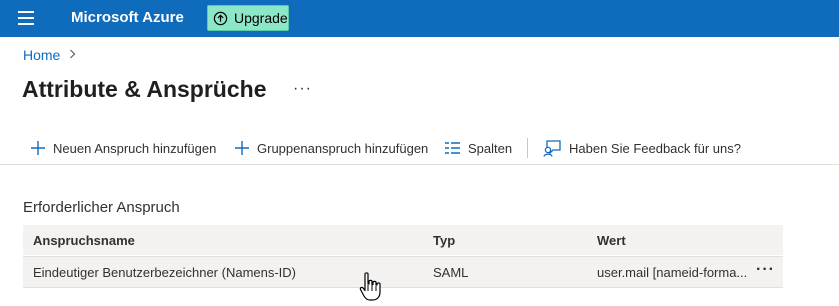 Image resolution: width=839 pixels, height=306 pixels. I want to click on more-options-icon: ···, so click(302, 89).